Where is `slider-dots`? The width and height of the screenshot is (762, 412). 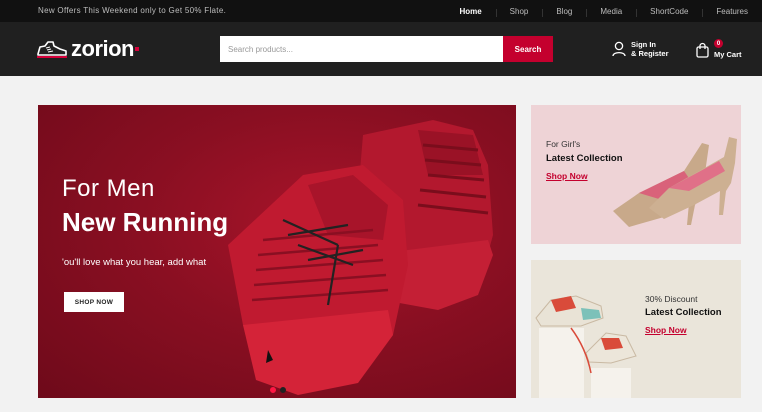
slider-dots is located at coordinates (278, 390).